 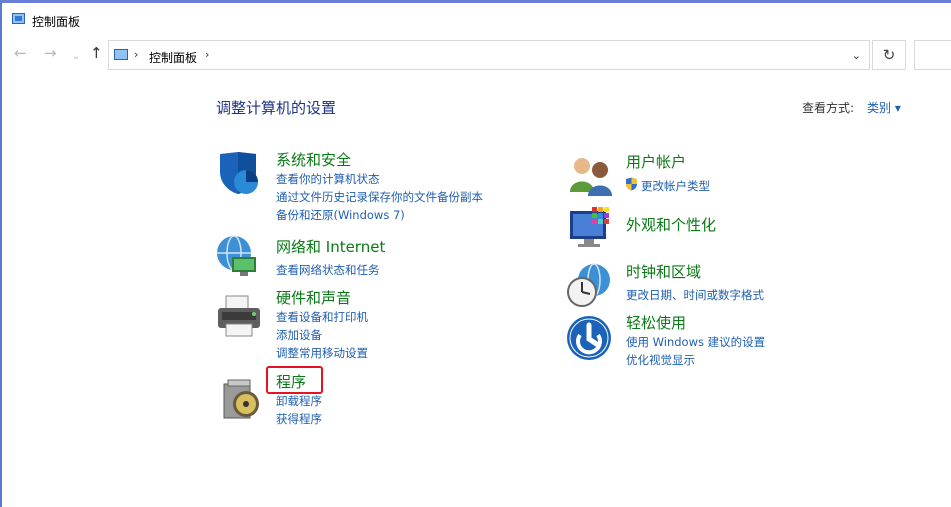 What do you see at coordinates (299, 335) in the screenshot?
I see `link-add-device: 添加设备` at bounding box center [299, 335].